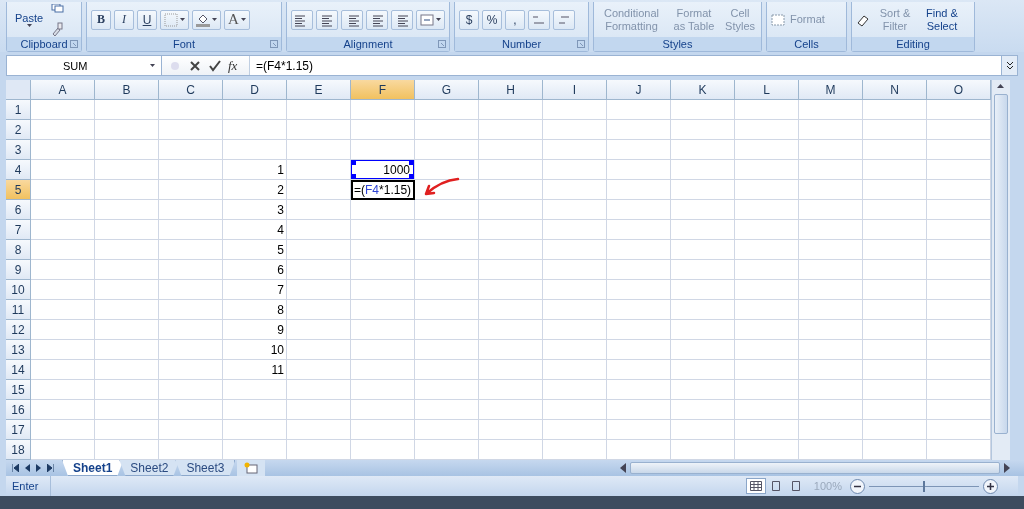 This screenshot has width=1024, height=509. Describe the element at coordinates (18, 330) in the screenshot. I see `row-header: 12` at that location.